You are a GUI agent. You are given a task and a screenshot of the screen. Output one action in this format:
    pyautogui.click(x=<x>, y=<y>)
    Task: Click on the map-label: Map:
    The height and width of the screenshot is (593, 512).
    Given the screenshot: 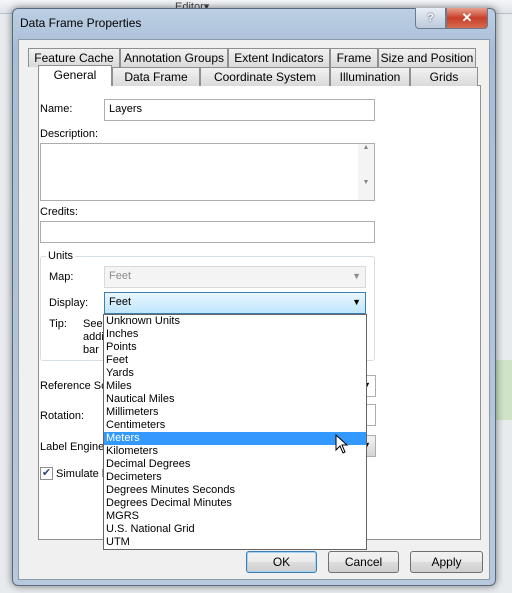 What is the action you would take?
    pyautogui.click(x=61, y=277)
    